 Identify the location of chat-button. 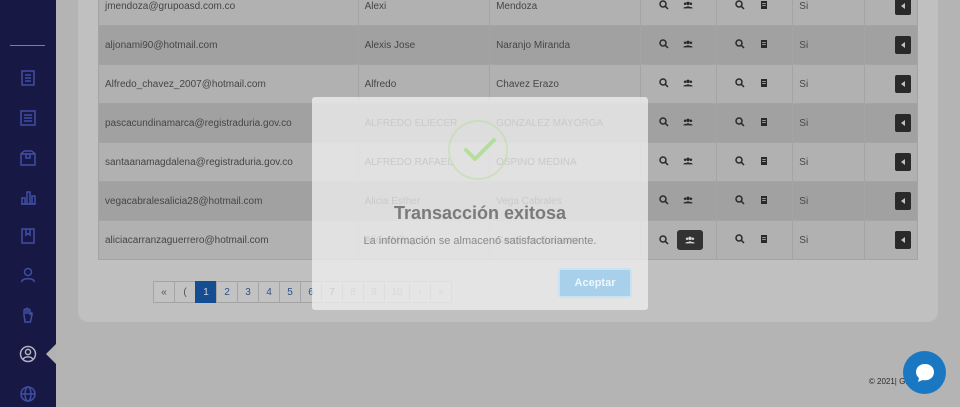
(924, 372).